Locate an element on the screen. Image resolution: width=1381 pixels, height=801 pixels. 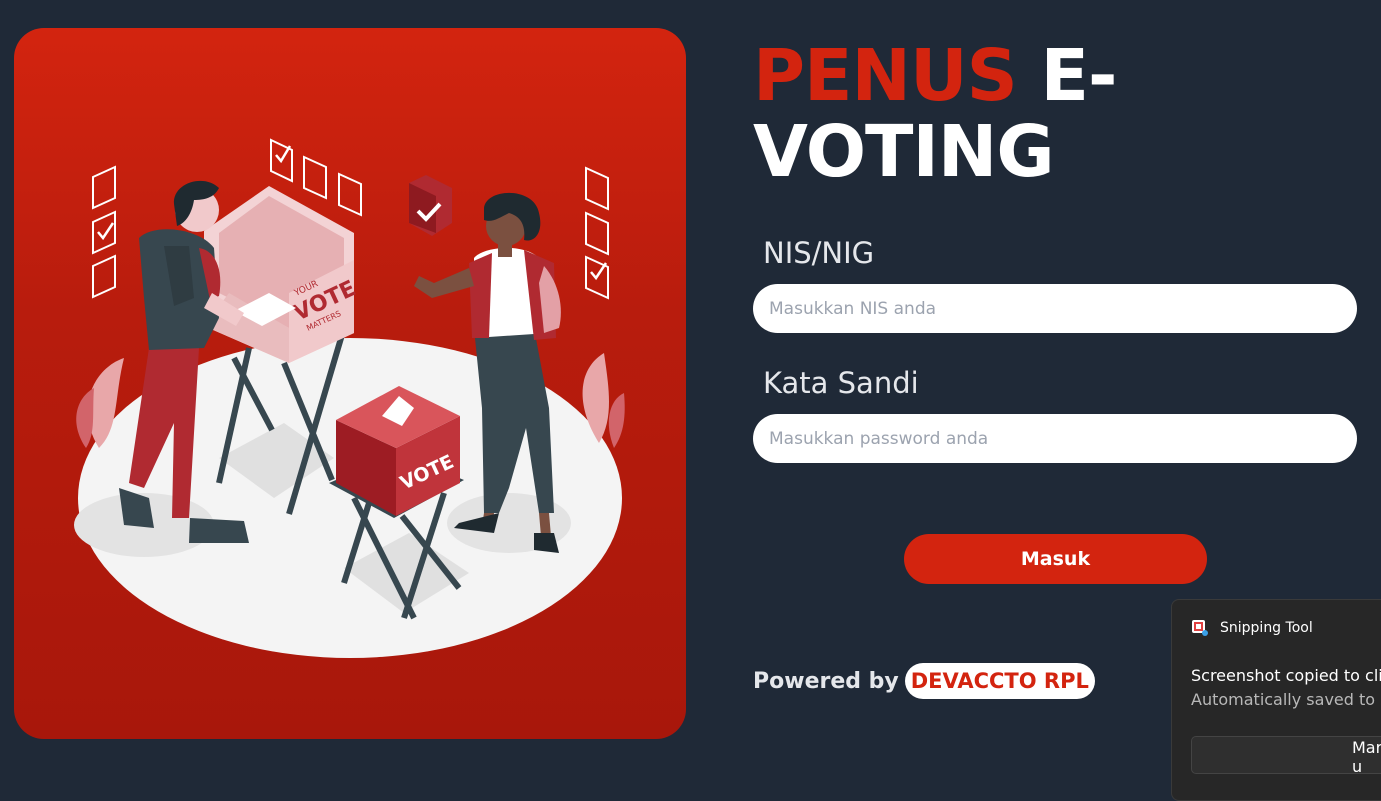
password-label: Kata Sandi is located at coordinates (841, 383).